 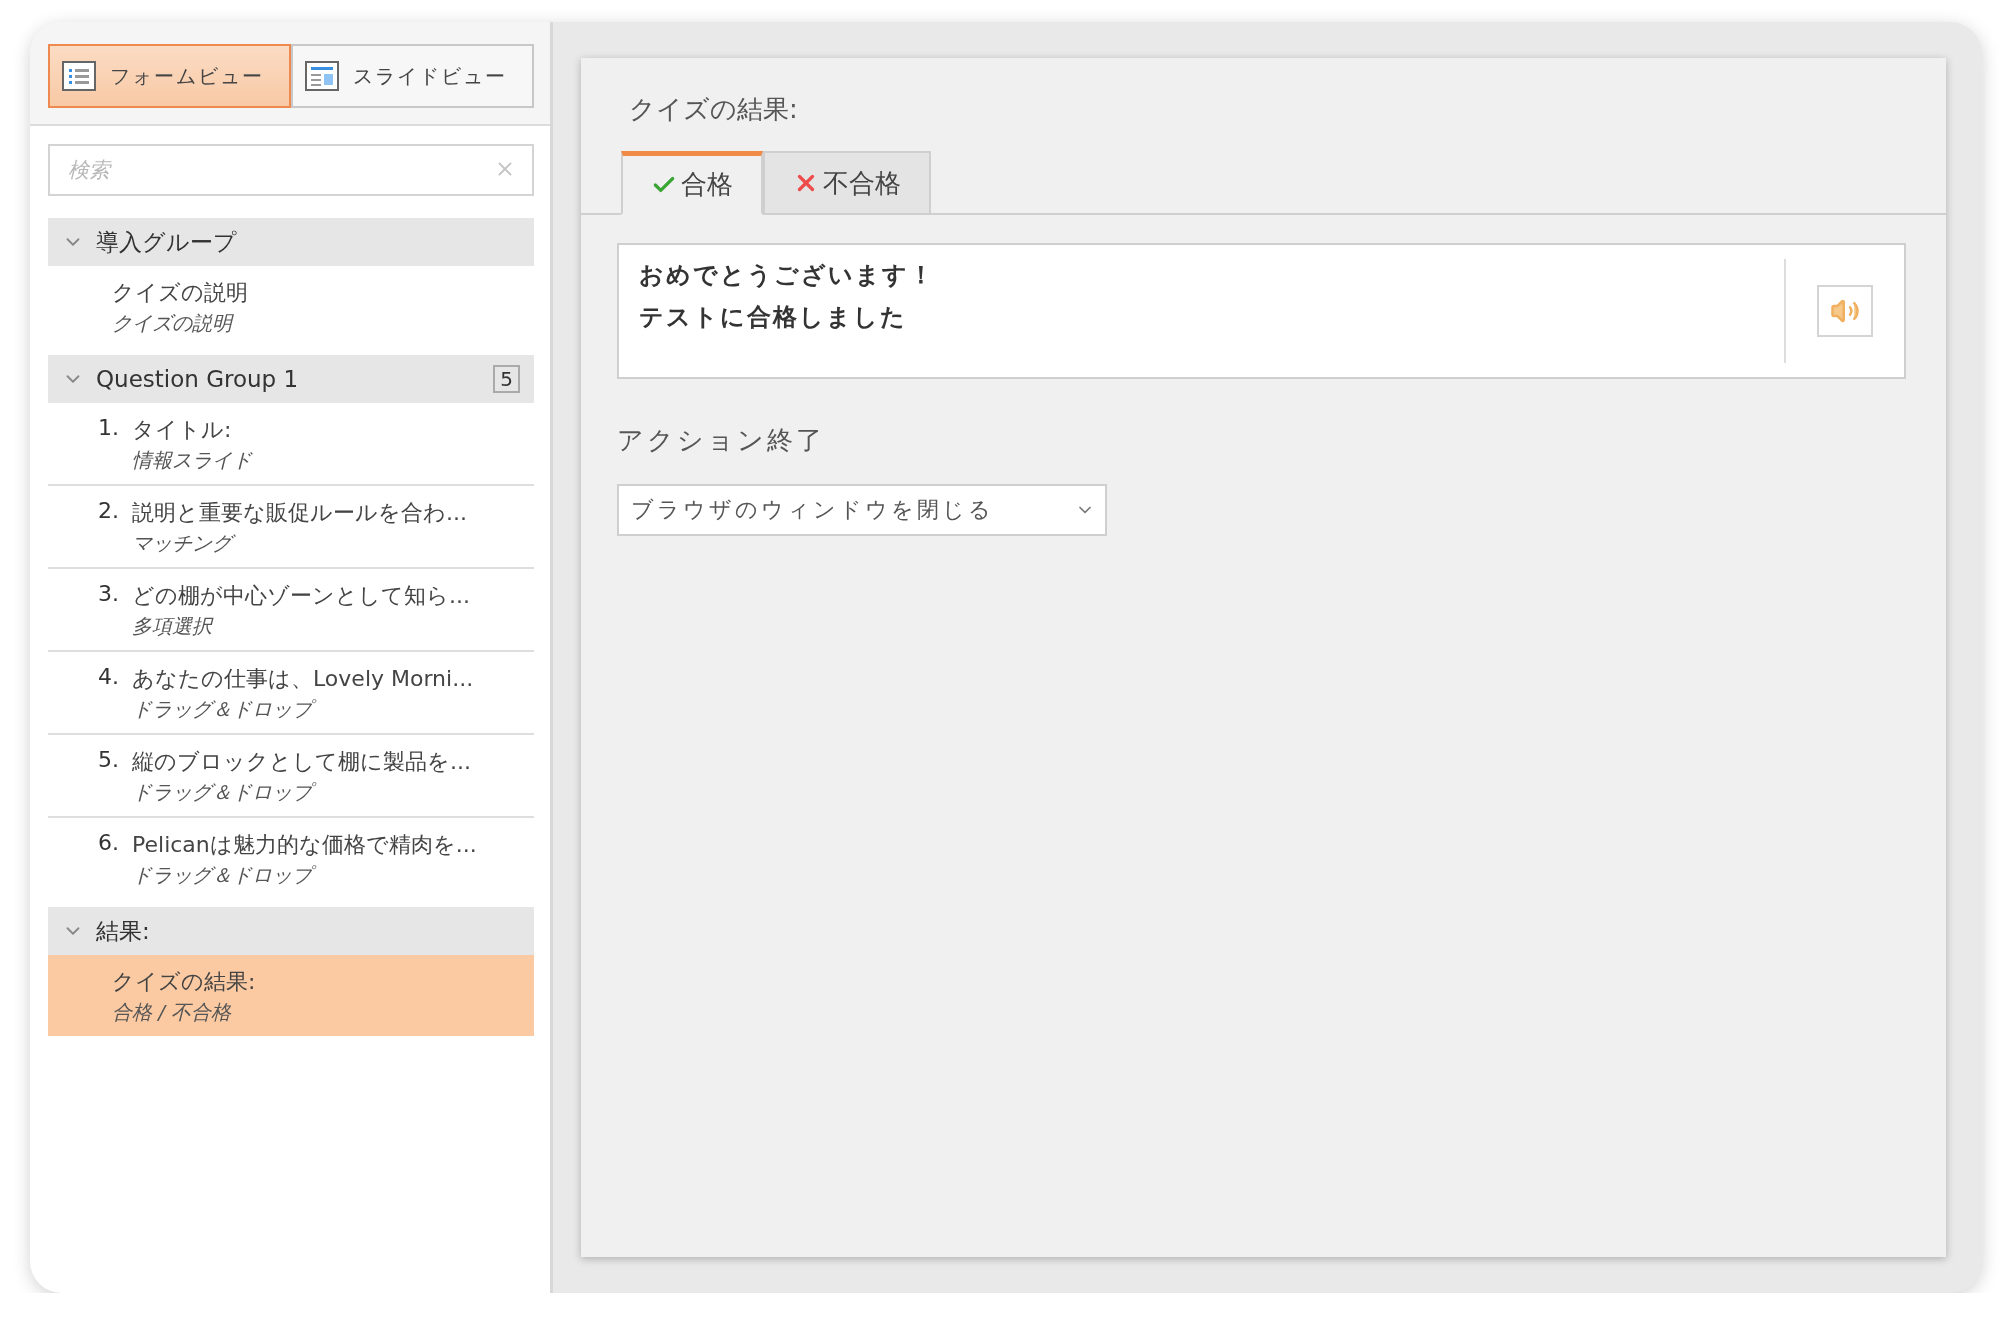 I want to click on item-title: タイトル:, so click(x=182, y=430).